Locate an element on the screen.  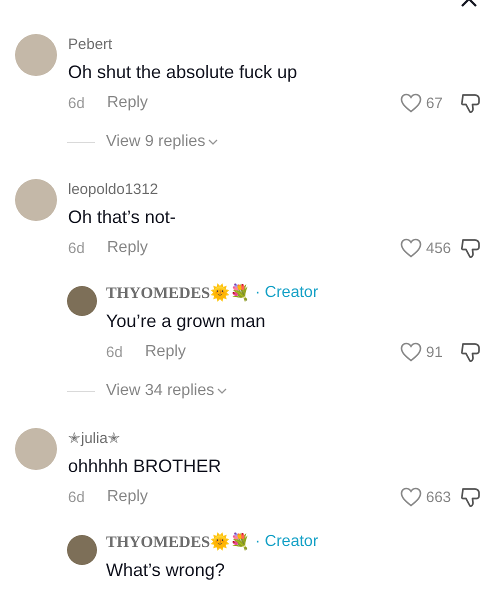
like-count: 456 is located at coordinates (439, 248).